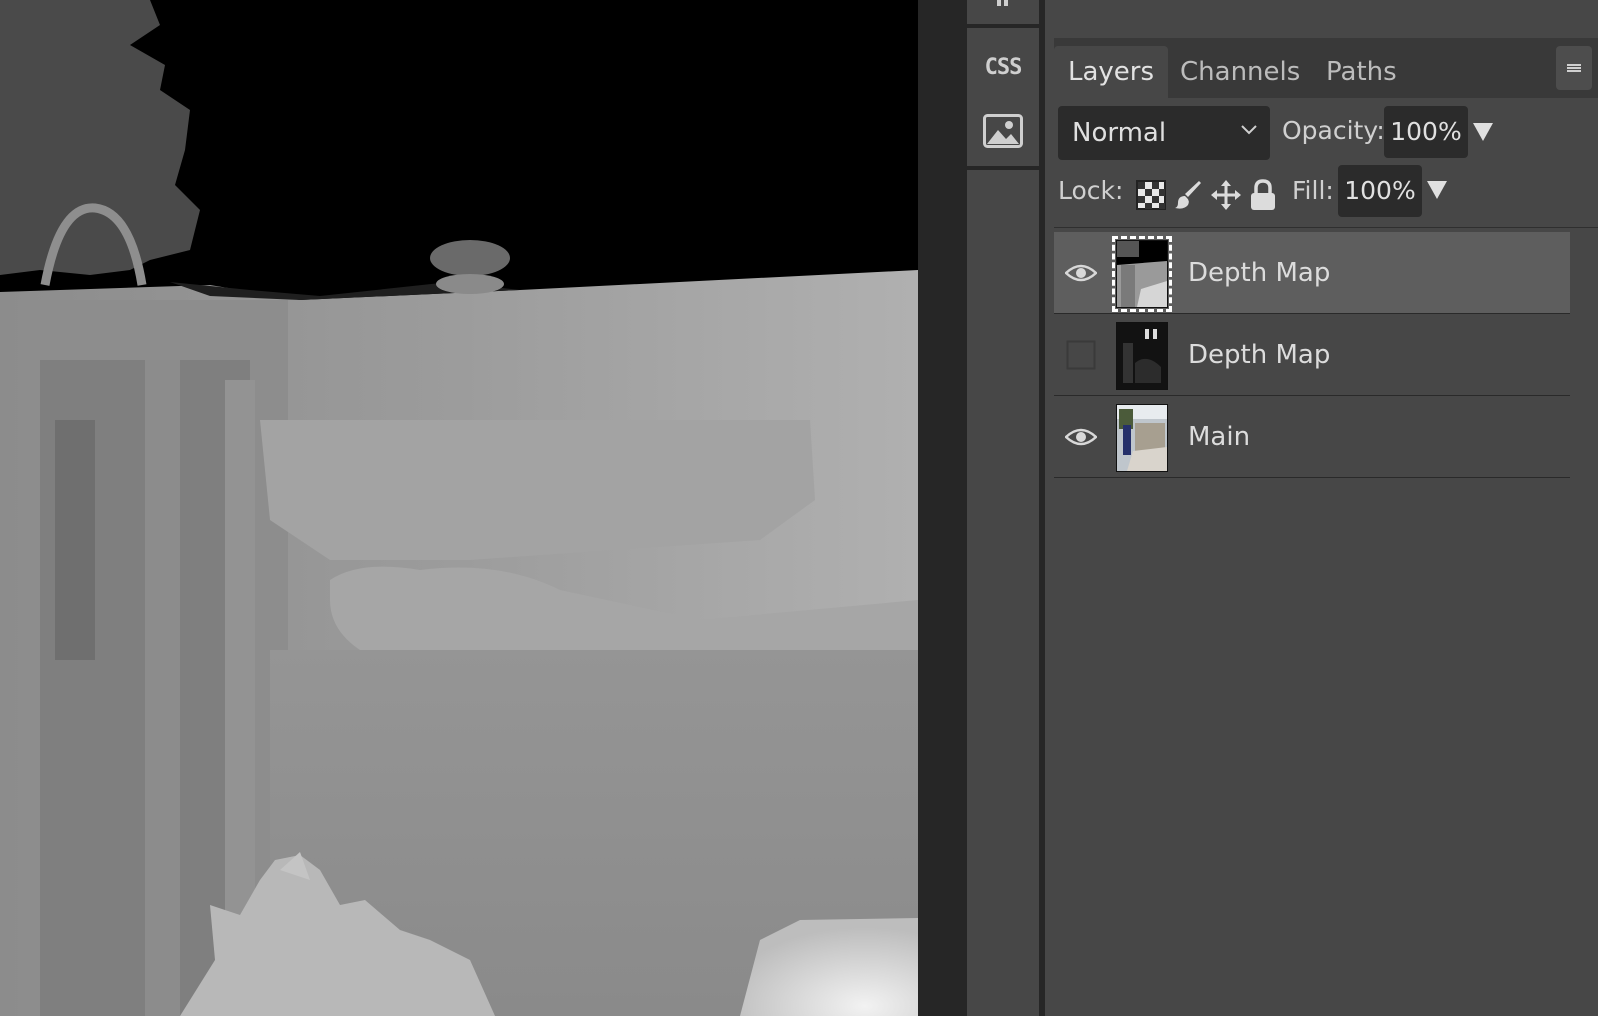 This screenshot has height=1016, width=1598. Describe the element at coordinates (1326, 19) in the screenshot. I see `panel-top-area` at that location.